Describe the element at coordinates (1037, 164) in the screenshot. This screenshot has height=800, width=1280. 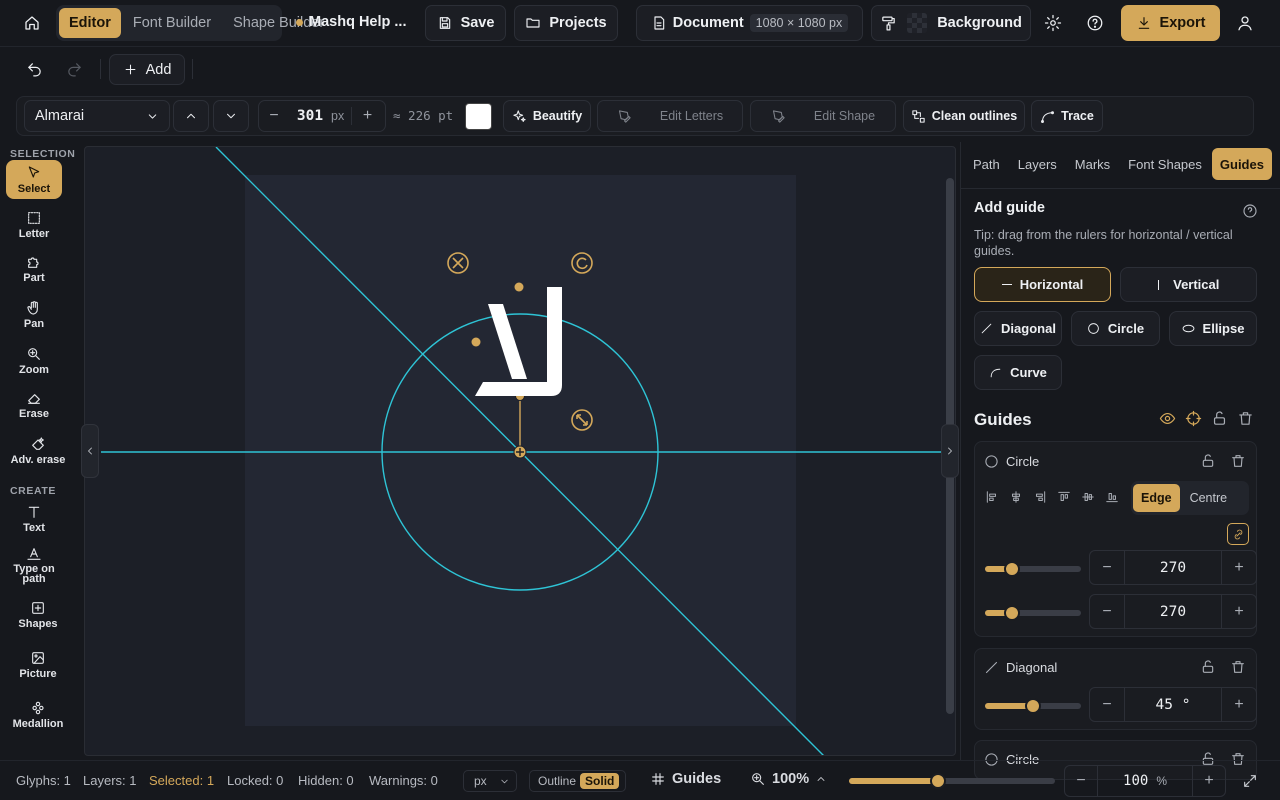
I see `tab-layers: Layers` at that location.